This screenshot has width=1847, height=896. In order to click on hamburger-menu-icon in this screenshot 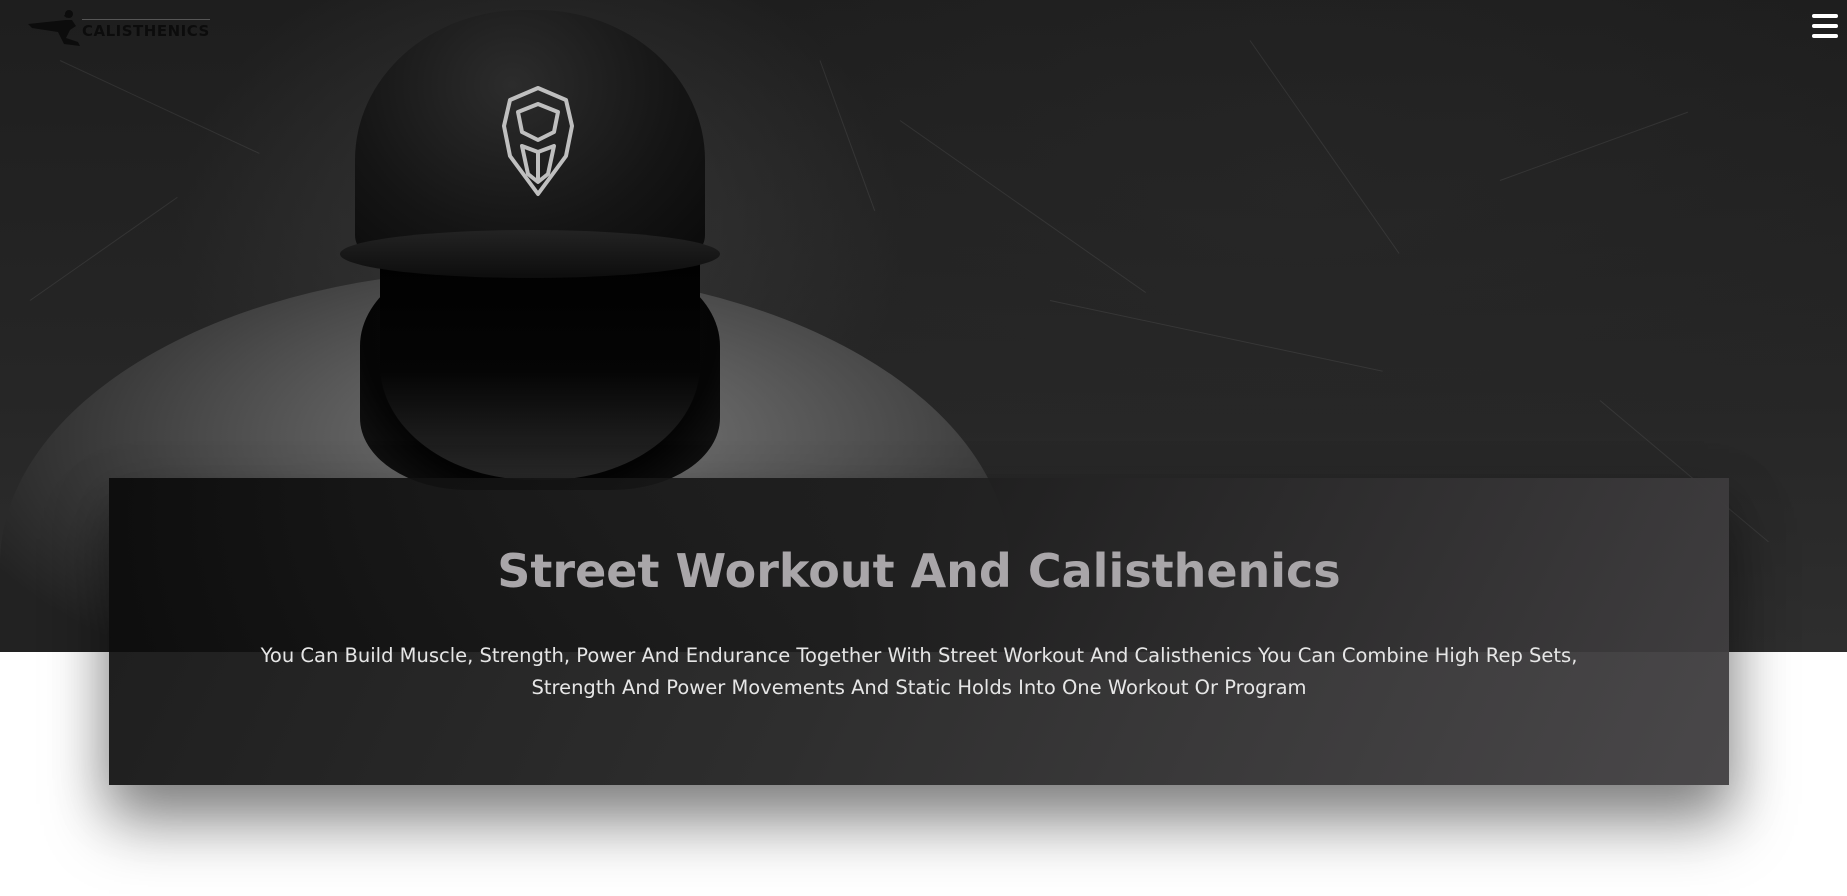, I will do `click(1825, 26)`.